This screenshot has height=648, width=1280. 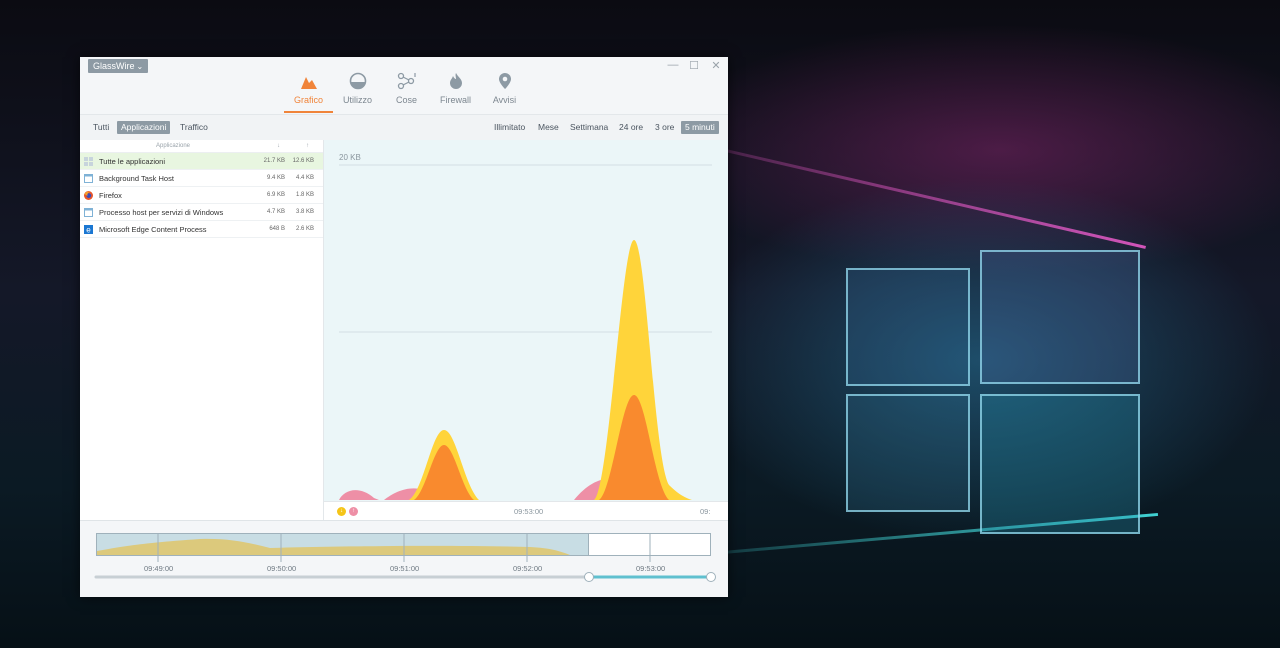 What do you see at coordinates (114, 66) in the screenshot?
I see `app-title: GlassWire` at bounding box center [114, 66].